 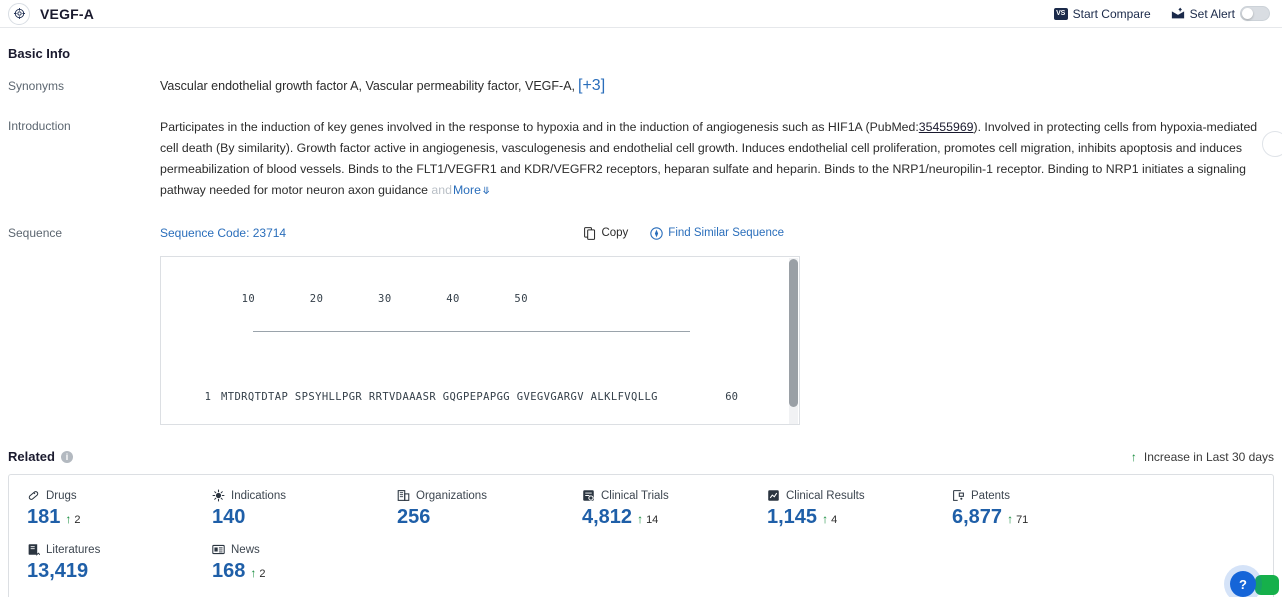 What do you see at coordinates (607, 517) in the screenshot?
I see `metric-value: 4,812` at bounding box center [607, 517].